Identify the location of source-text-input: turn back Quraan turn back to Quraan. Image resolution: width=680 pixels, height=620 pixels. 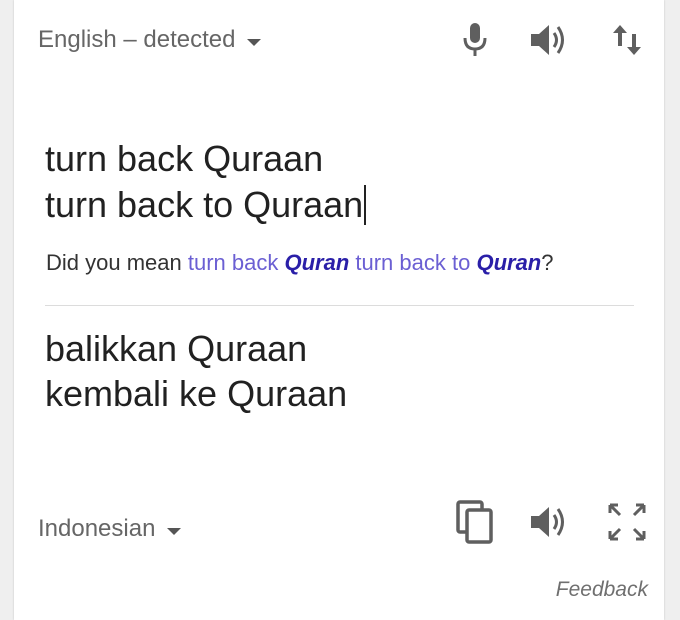
(345, 182).